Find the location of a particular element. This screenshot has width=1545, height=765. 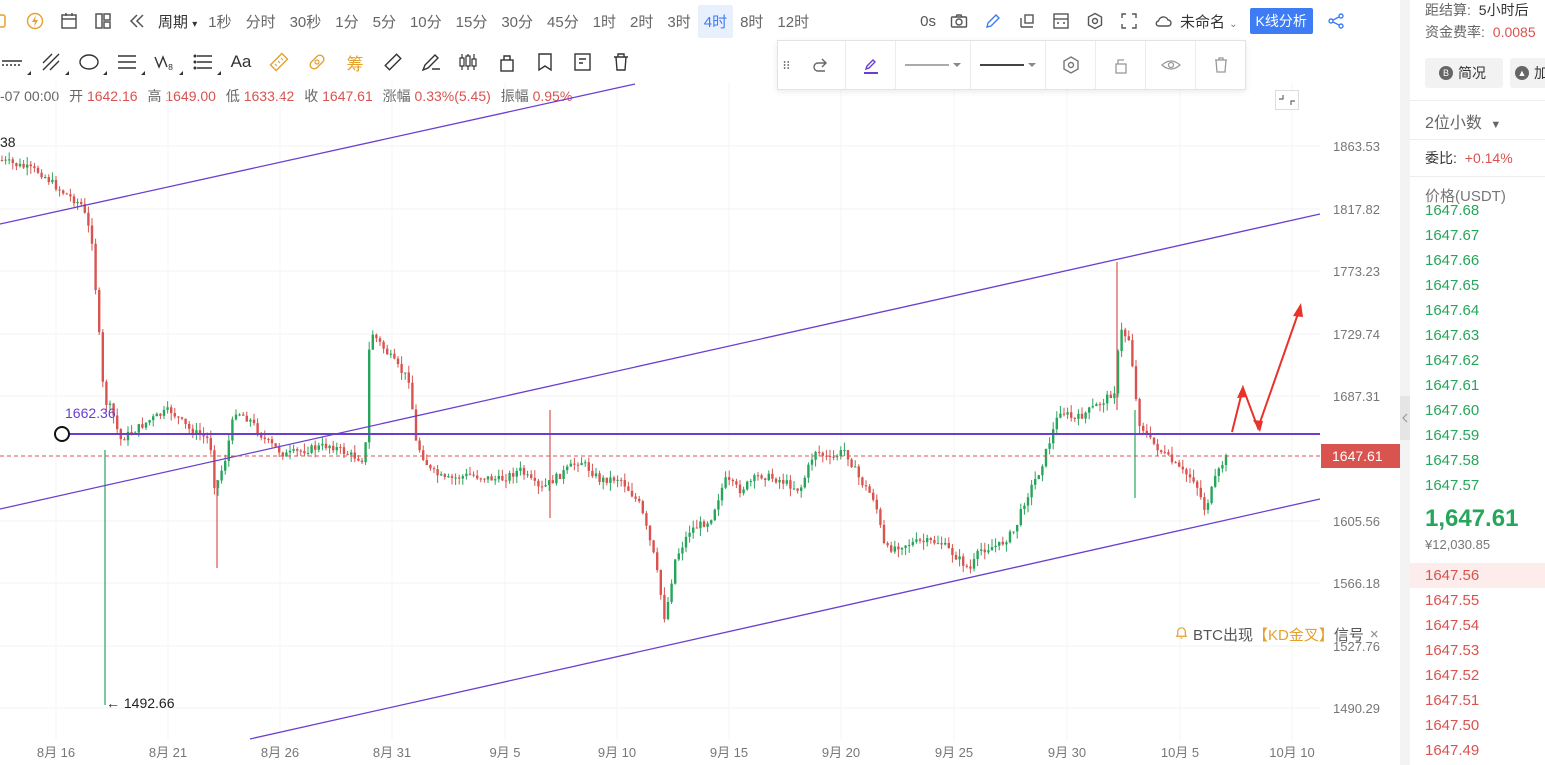

timeframe-option: 15分 is located at coordinates (472, 21).